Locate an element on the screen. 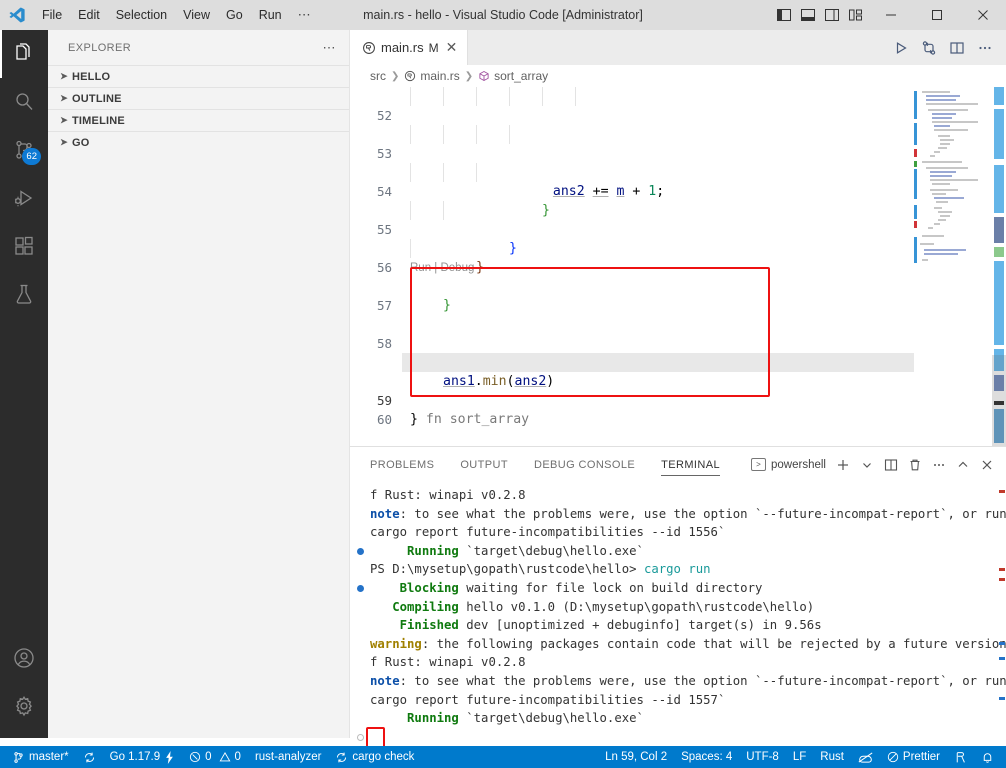 The height and width of the screenshot is (768, 1006). status-prettier: Prettier is located at coordinates (913, 757).